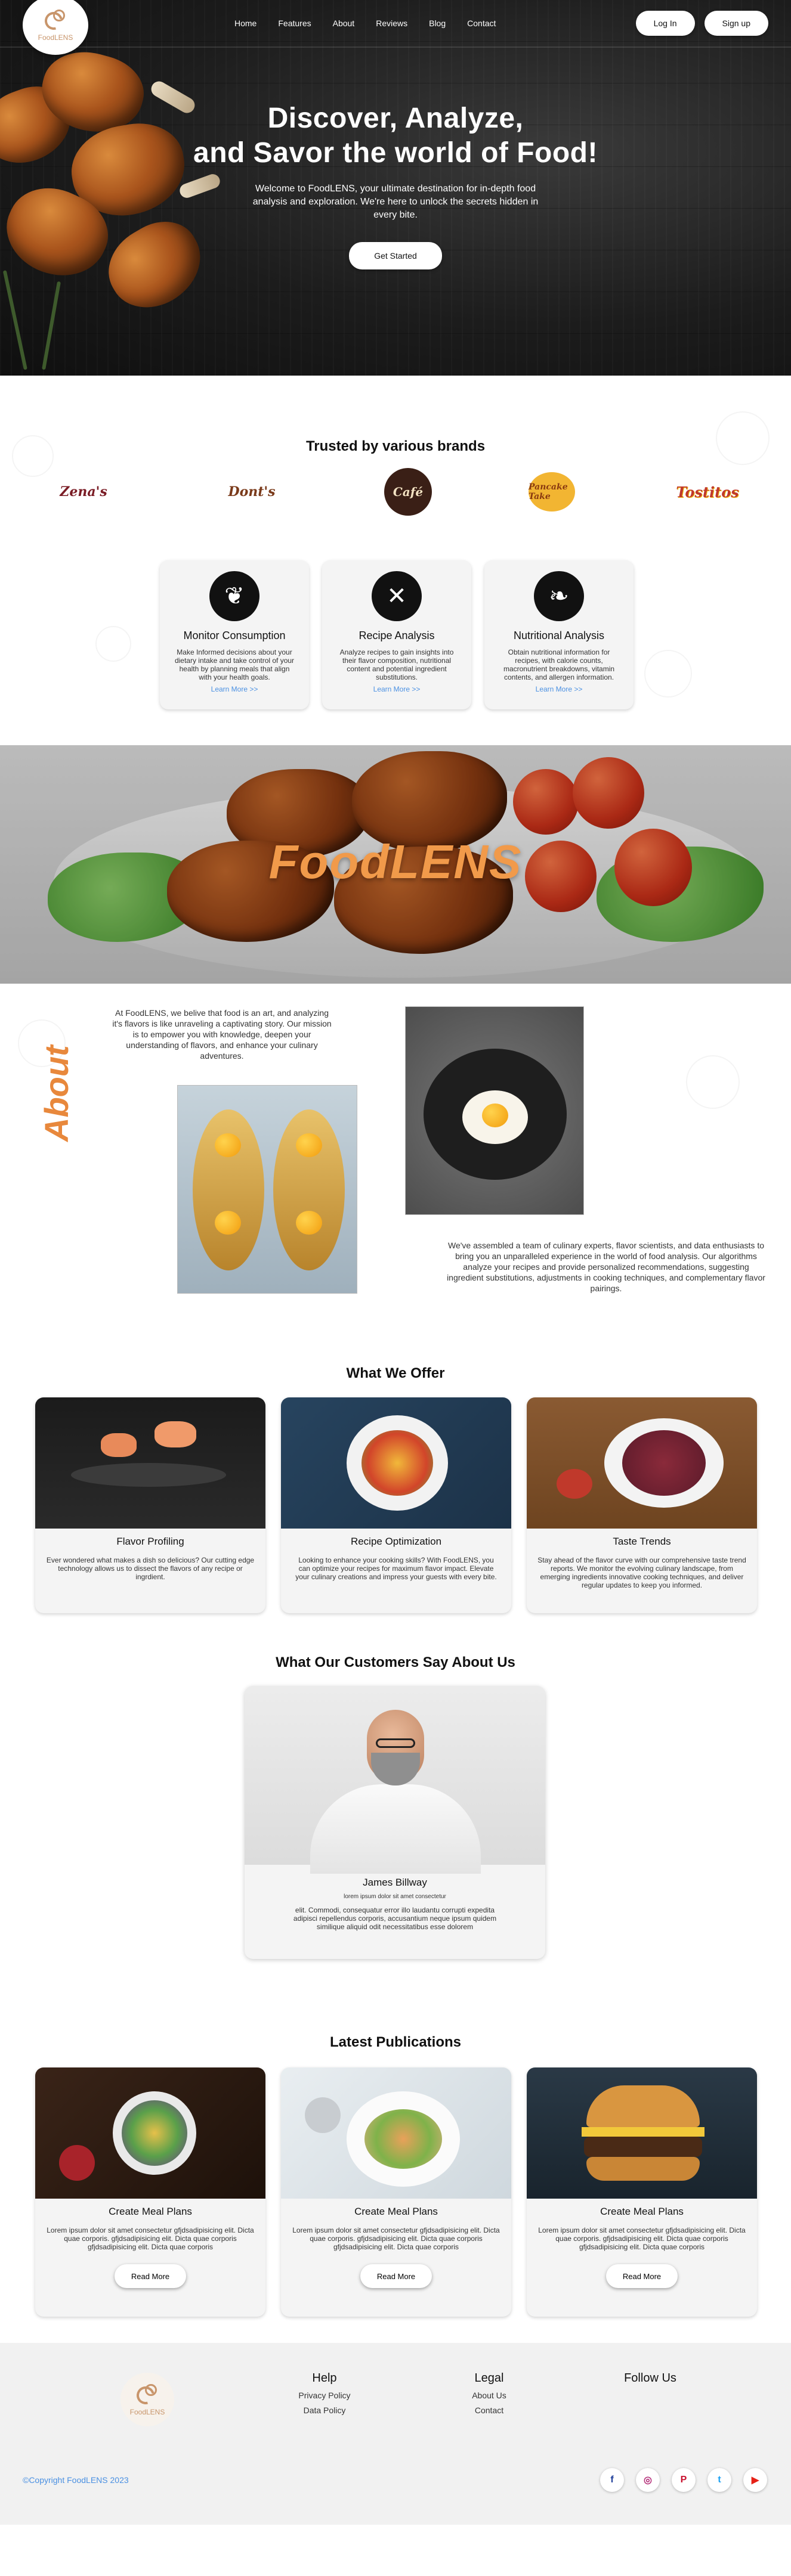  What do you see at coordinates (324, 2378) in the screenshot?
I see `footer-help-title: Help` at bounding box center [324, 2378].